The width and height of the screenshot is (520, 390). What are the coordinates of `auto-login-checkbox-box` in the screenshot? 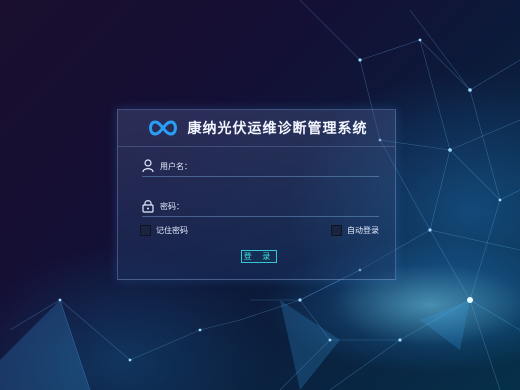 It's located at (336, 230).